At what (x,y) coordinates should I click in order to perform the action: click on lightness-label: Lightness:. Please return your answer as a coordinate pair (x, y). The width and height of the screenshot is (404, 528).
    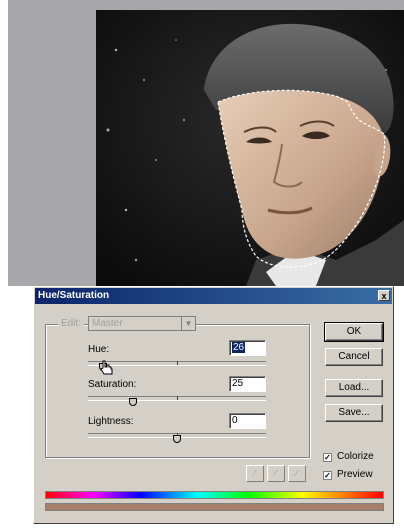
    Looking at the image, I should click on (111, 421).